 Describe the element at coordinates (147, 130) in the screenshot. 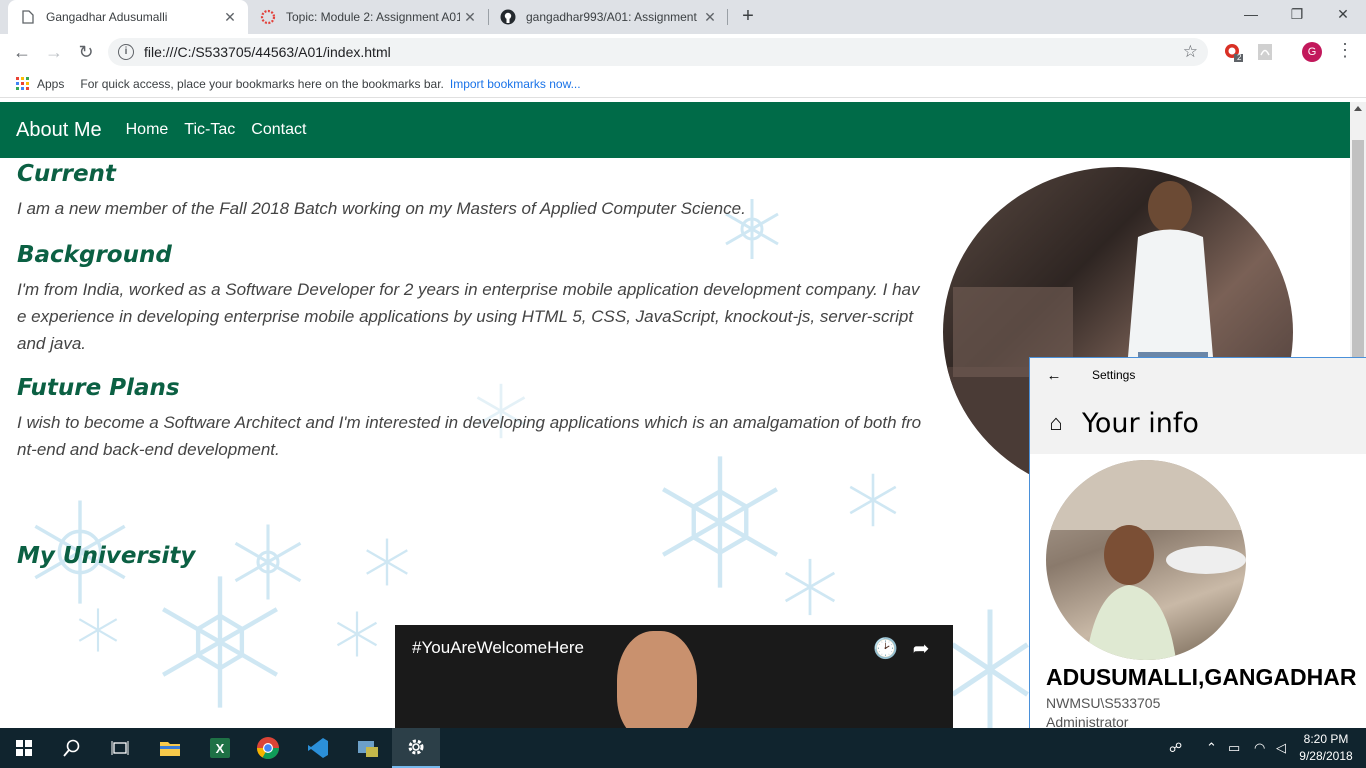

I see `nav-home: Home` at that location.